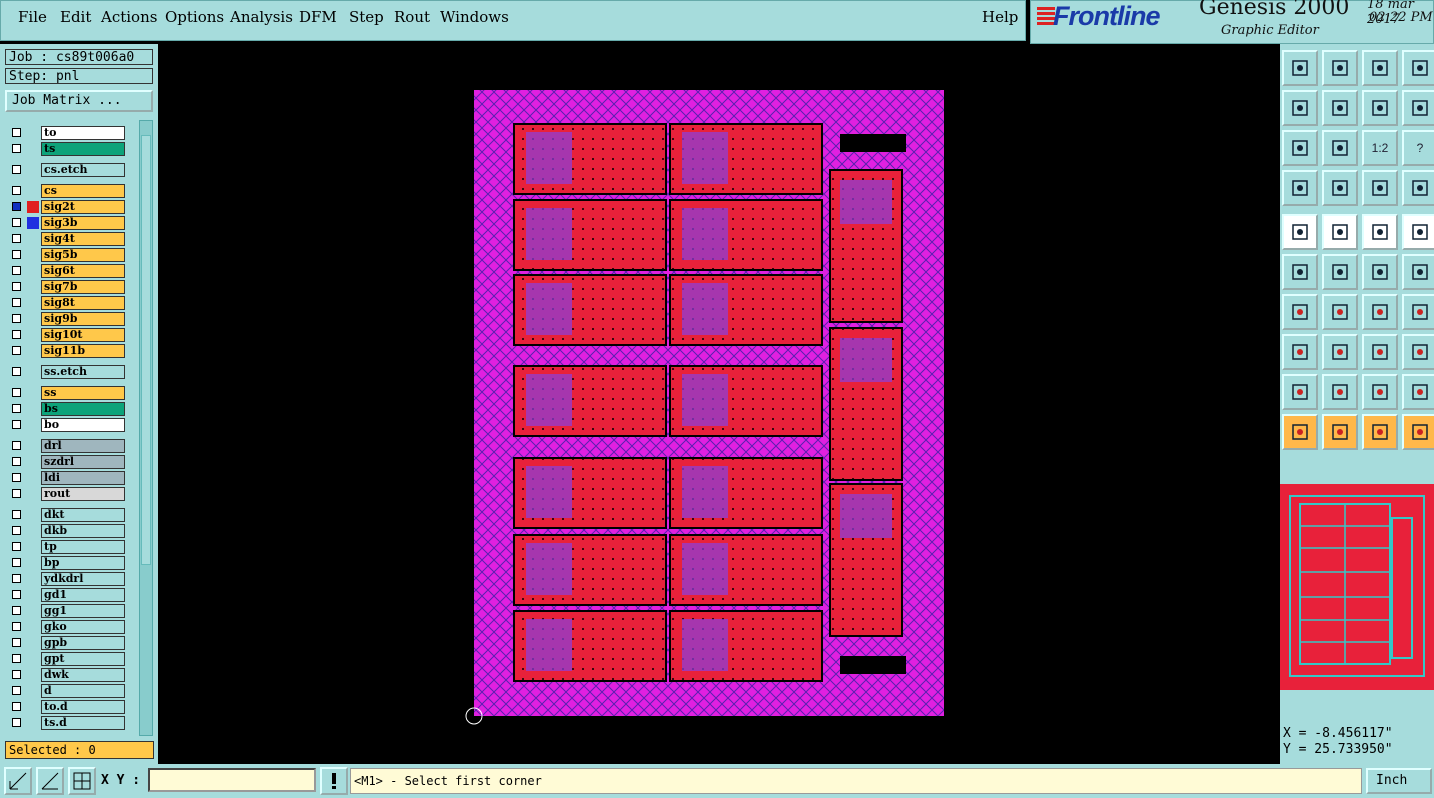 The height and width of the screenshot is (798, 1434). What do you see at coordinates (83, 563) in the screenshot?
I see `layer-name: bp` at bounding box center [83, 563].